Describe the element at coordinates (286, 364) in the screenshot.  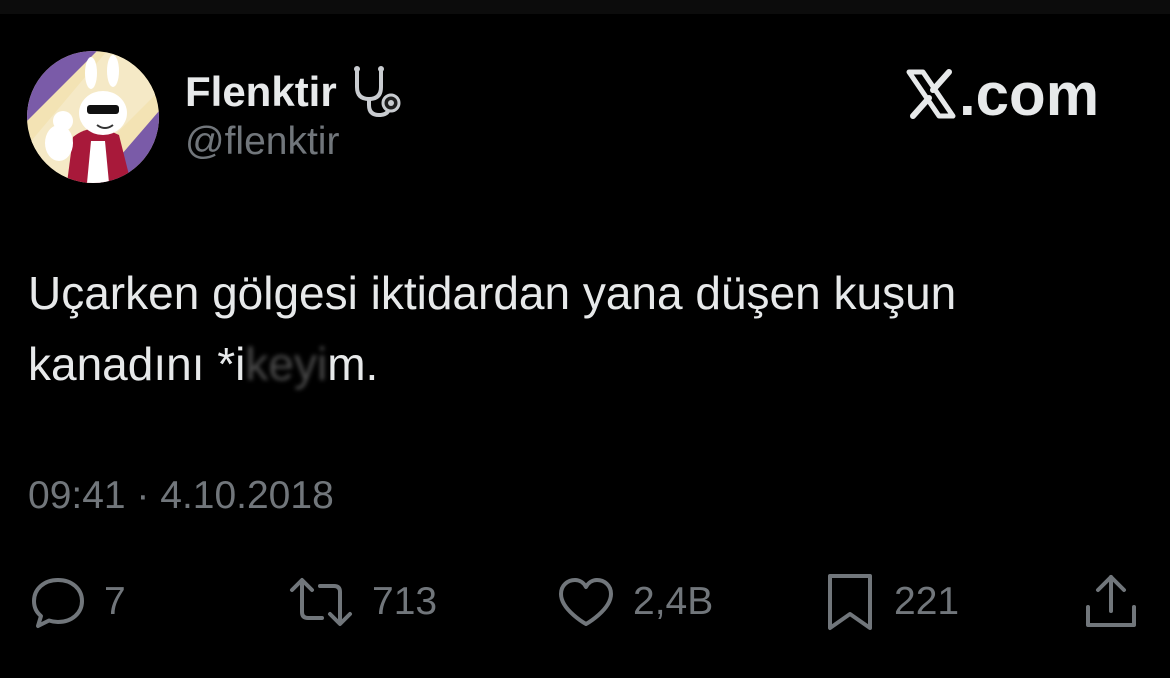
I see `tweet-text-redacted: keyi` at that location.